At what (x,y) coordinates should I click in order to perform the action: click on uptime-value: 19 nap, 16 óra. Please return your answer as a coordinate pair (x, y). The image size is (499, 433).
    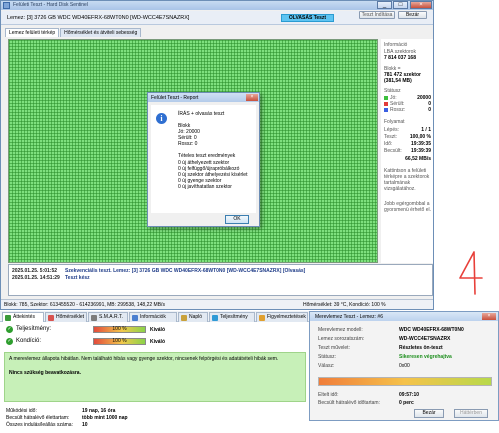
    Looking at the image, I should click on (99, 411).